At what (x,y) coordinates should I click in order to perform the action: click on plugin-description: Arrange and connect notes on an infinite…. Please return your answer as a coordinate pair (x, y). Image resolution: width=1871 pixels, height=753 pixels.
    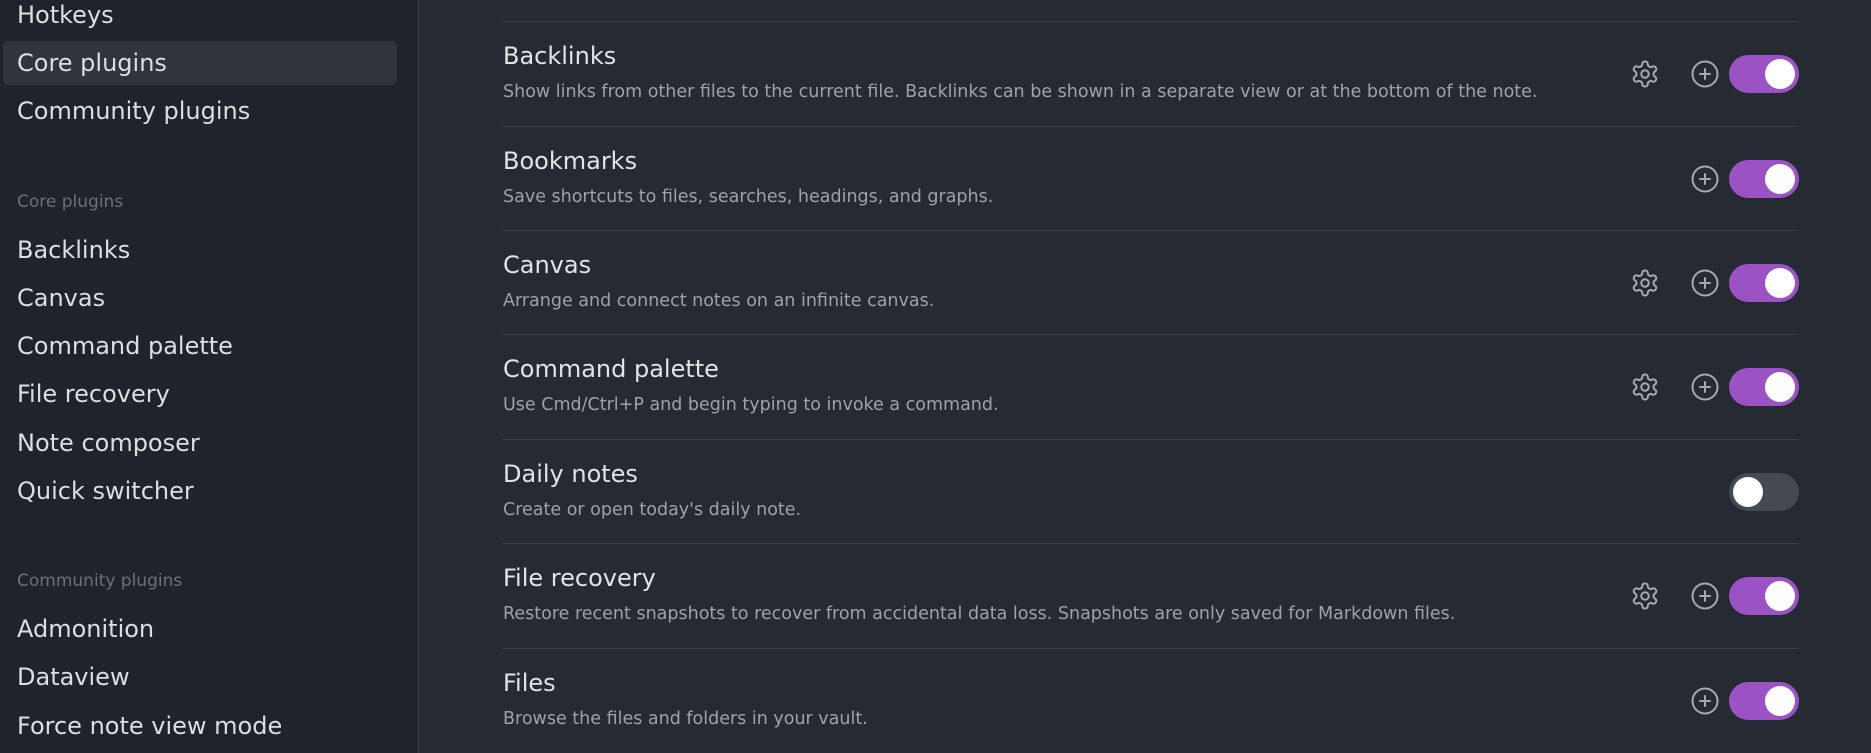
    Looking at the image, I should click on (719, 301).